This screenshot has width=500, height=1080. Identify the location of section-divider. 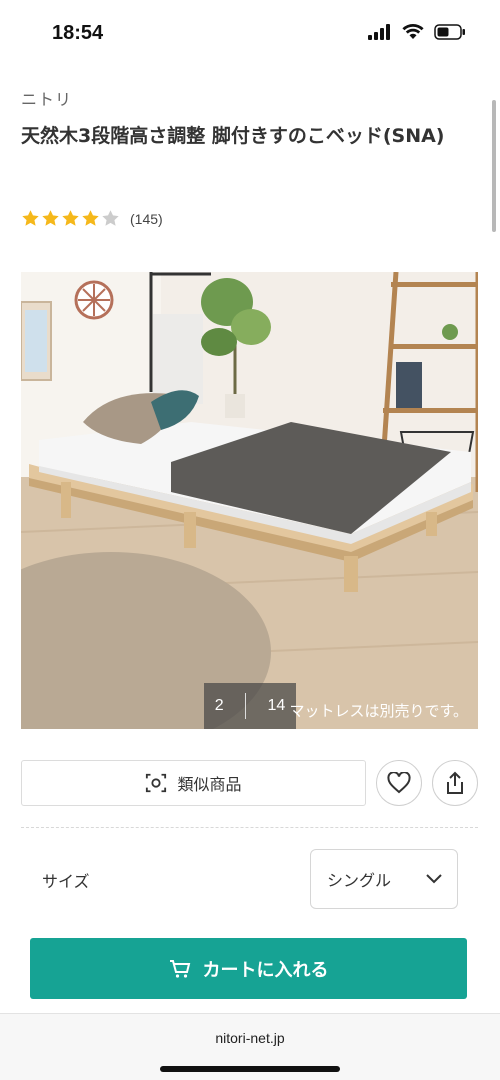
(249, 827).